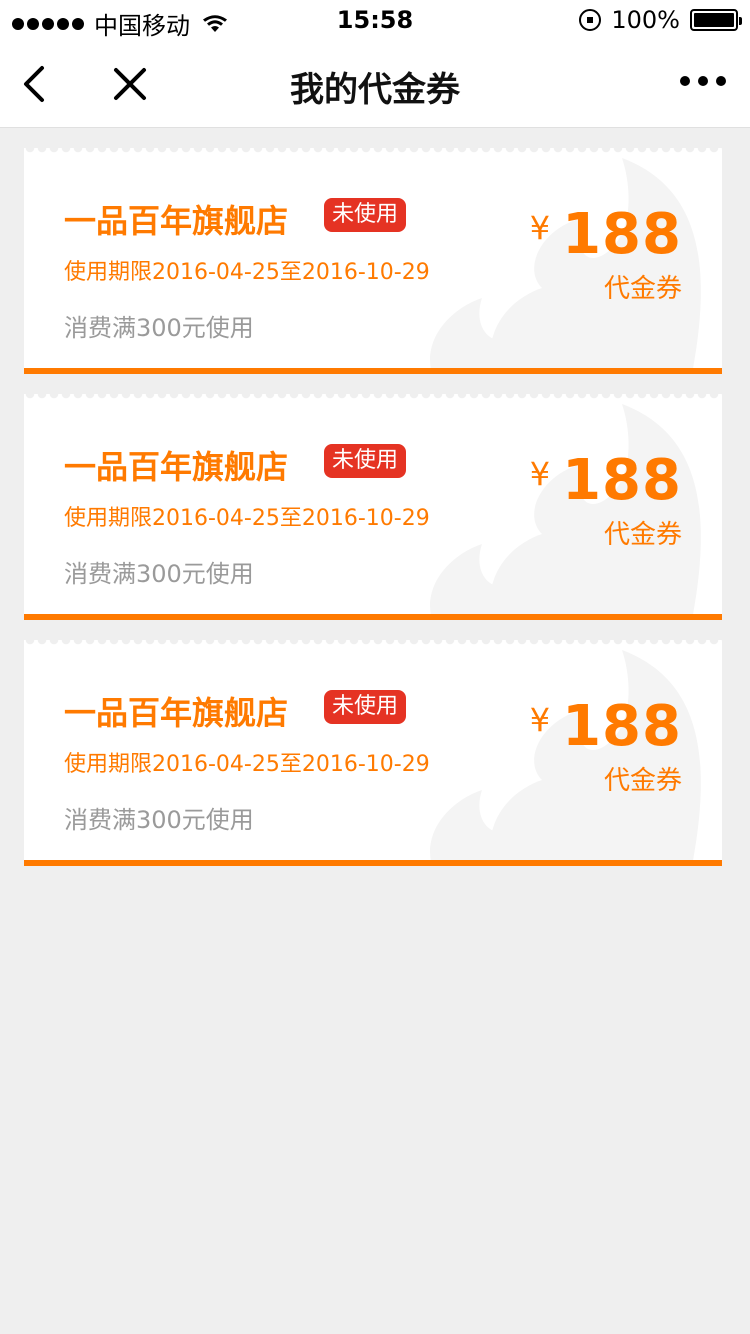 Image resolution: width=750 pixels, height=1334 pixels. I want to click on status-right: 100%, so click(660, 20).